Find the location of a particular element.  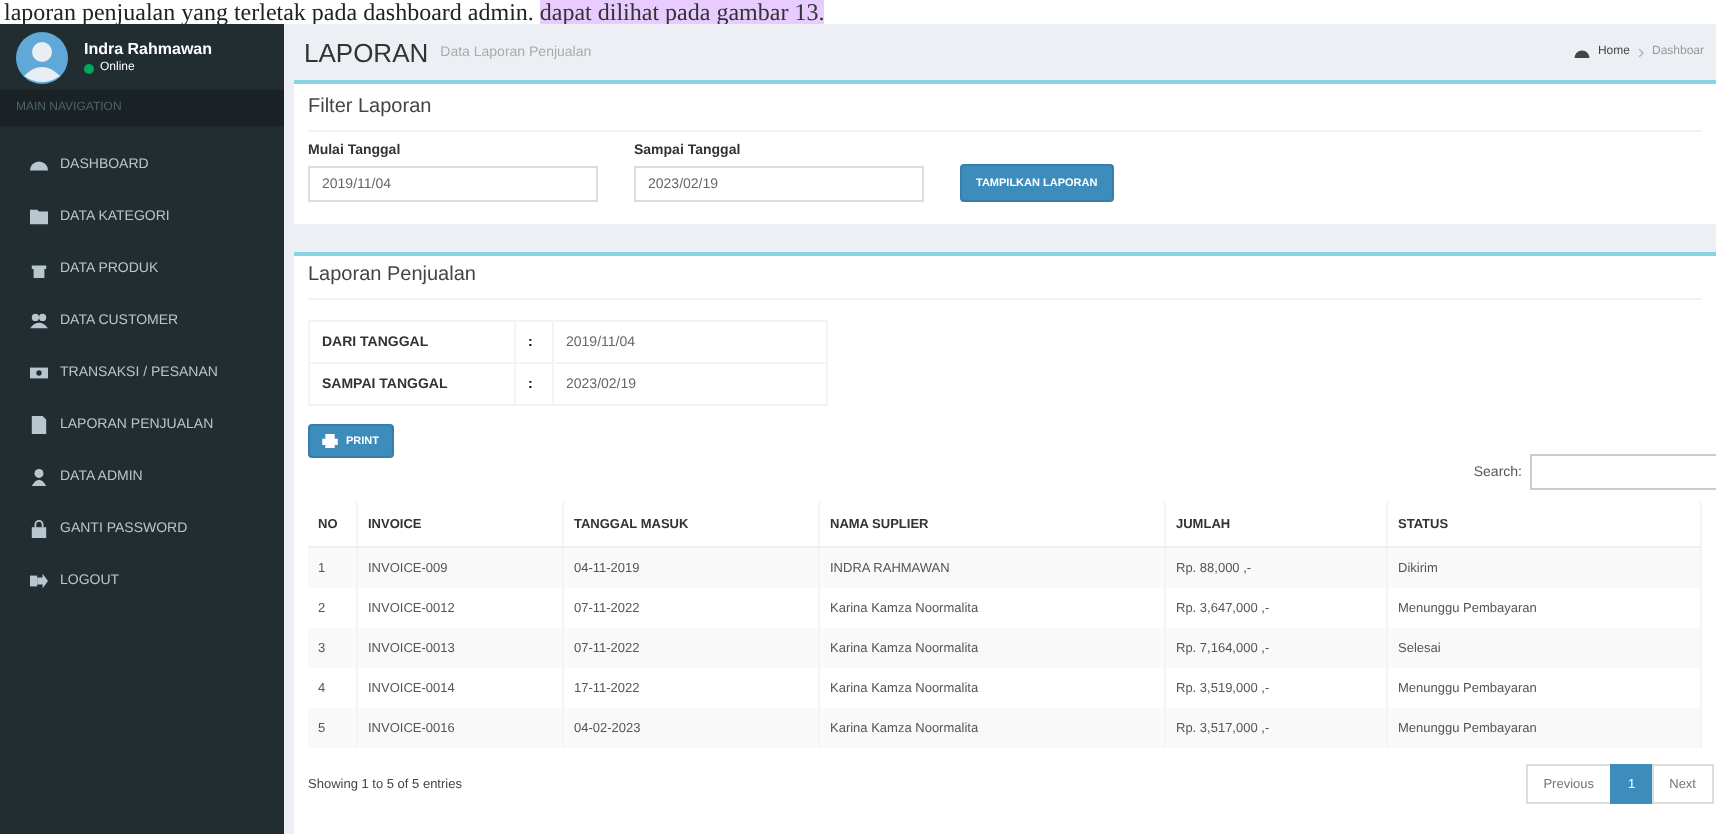

user-name: Indra Rahmawan is located at coordinates (148, 49).